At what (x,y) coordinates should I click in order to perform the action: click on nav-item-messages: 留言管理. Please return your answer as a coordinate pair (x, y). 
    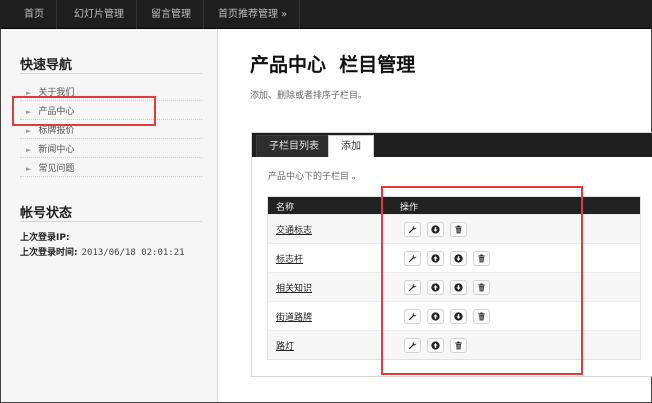
    Looking at the image, I should click on (171, 14).